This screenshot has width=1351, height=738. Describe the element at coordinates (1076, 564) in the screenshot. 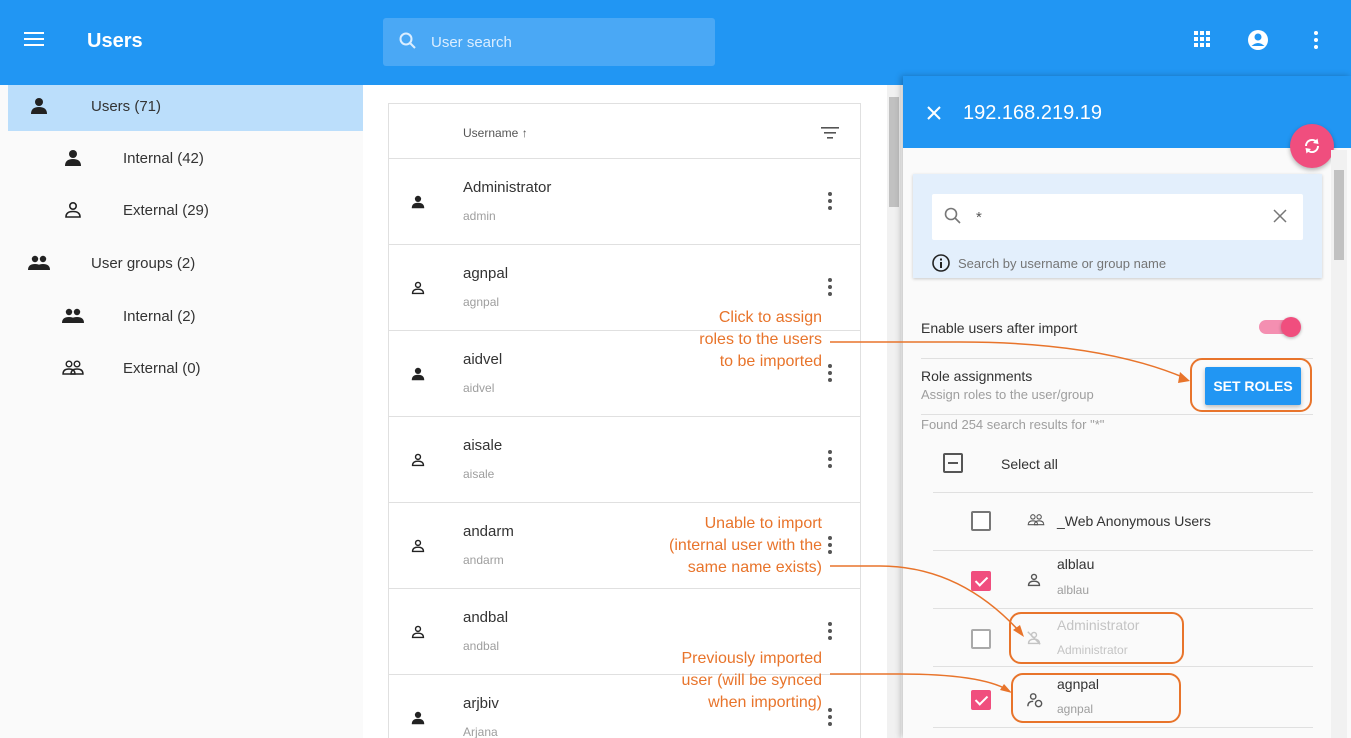

I see `item-name: alblau` at that location.